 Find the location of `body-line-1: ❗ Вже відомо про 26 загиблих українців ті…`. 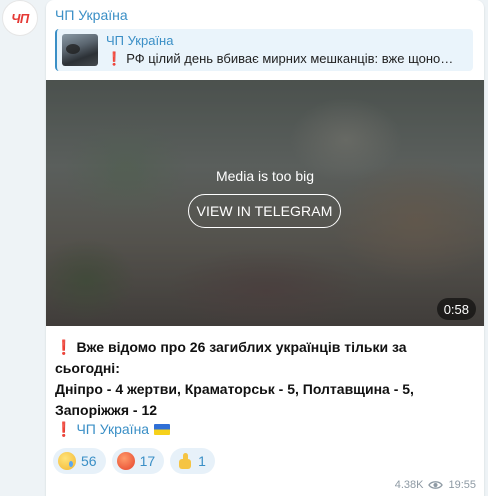

body-line-1: ❗ Вже відомо про 26 загиблих українців ті… is located at coordinates (265, 358).